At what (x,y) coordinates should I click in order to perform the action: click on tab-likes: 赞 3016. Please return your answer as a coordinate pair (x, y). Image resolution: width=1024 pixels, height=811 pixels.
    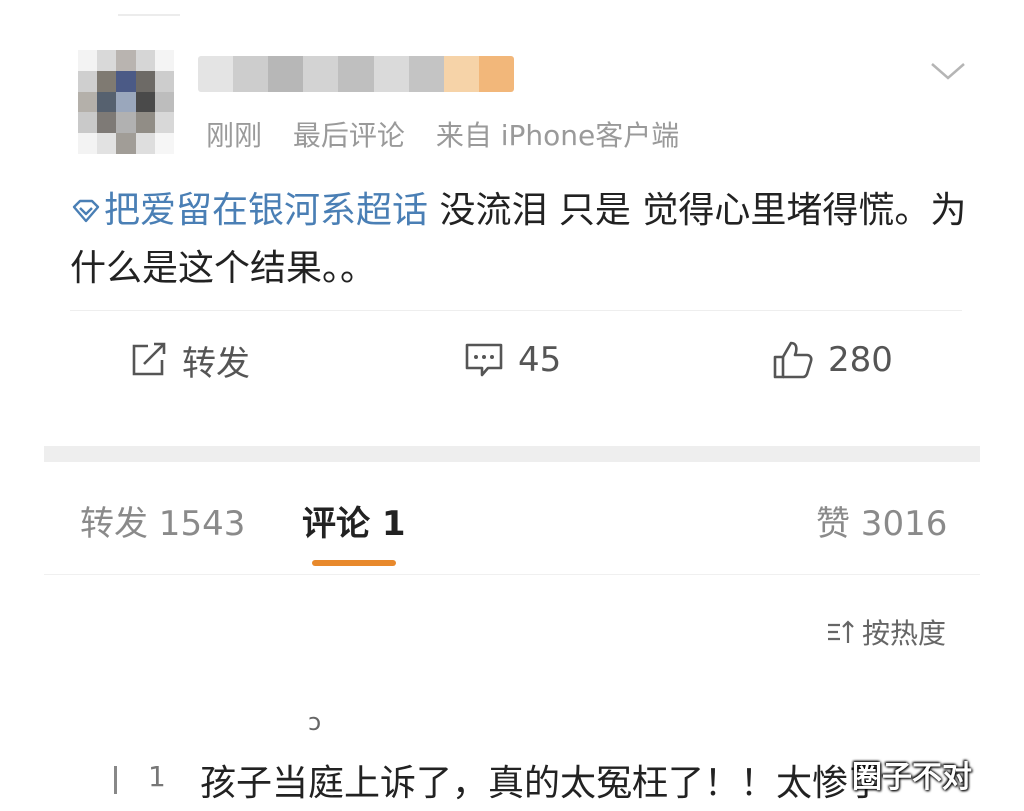
    Looking at the image, I should click on (881, 520).